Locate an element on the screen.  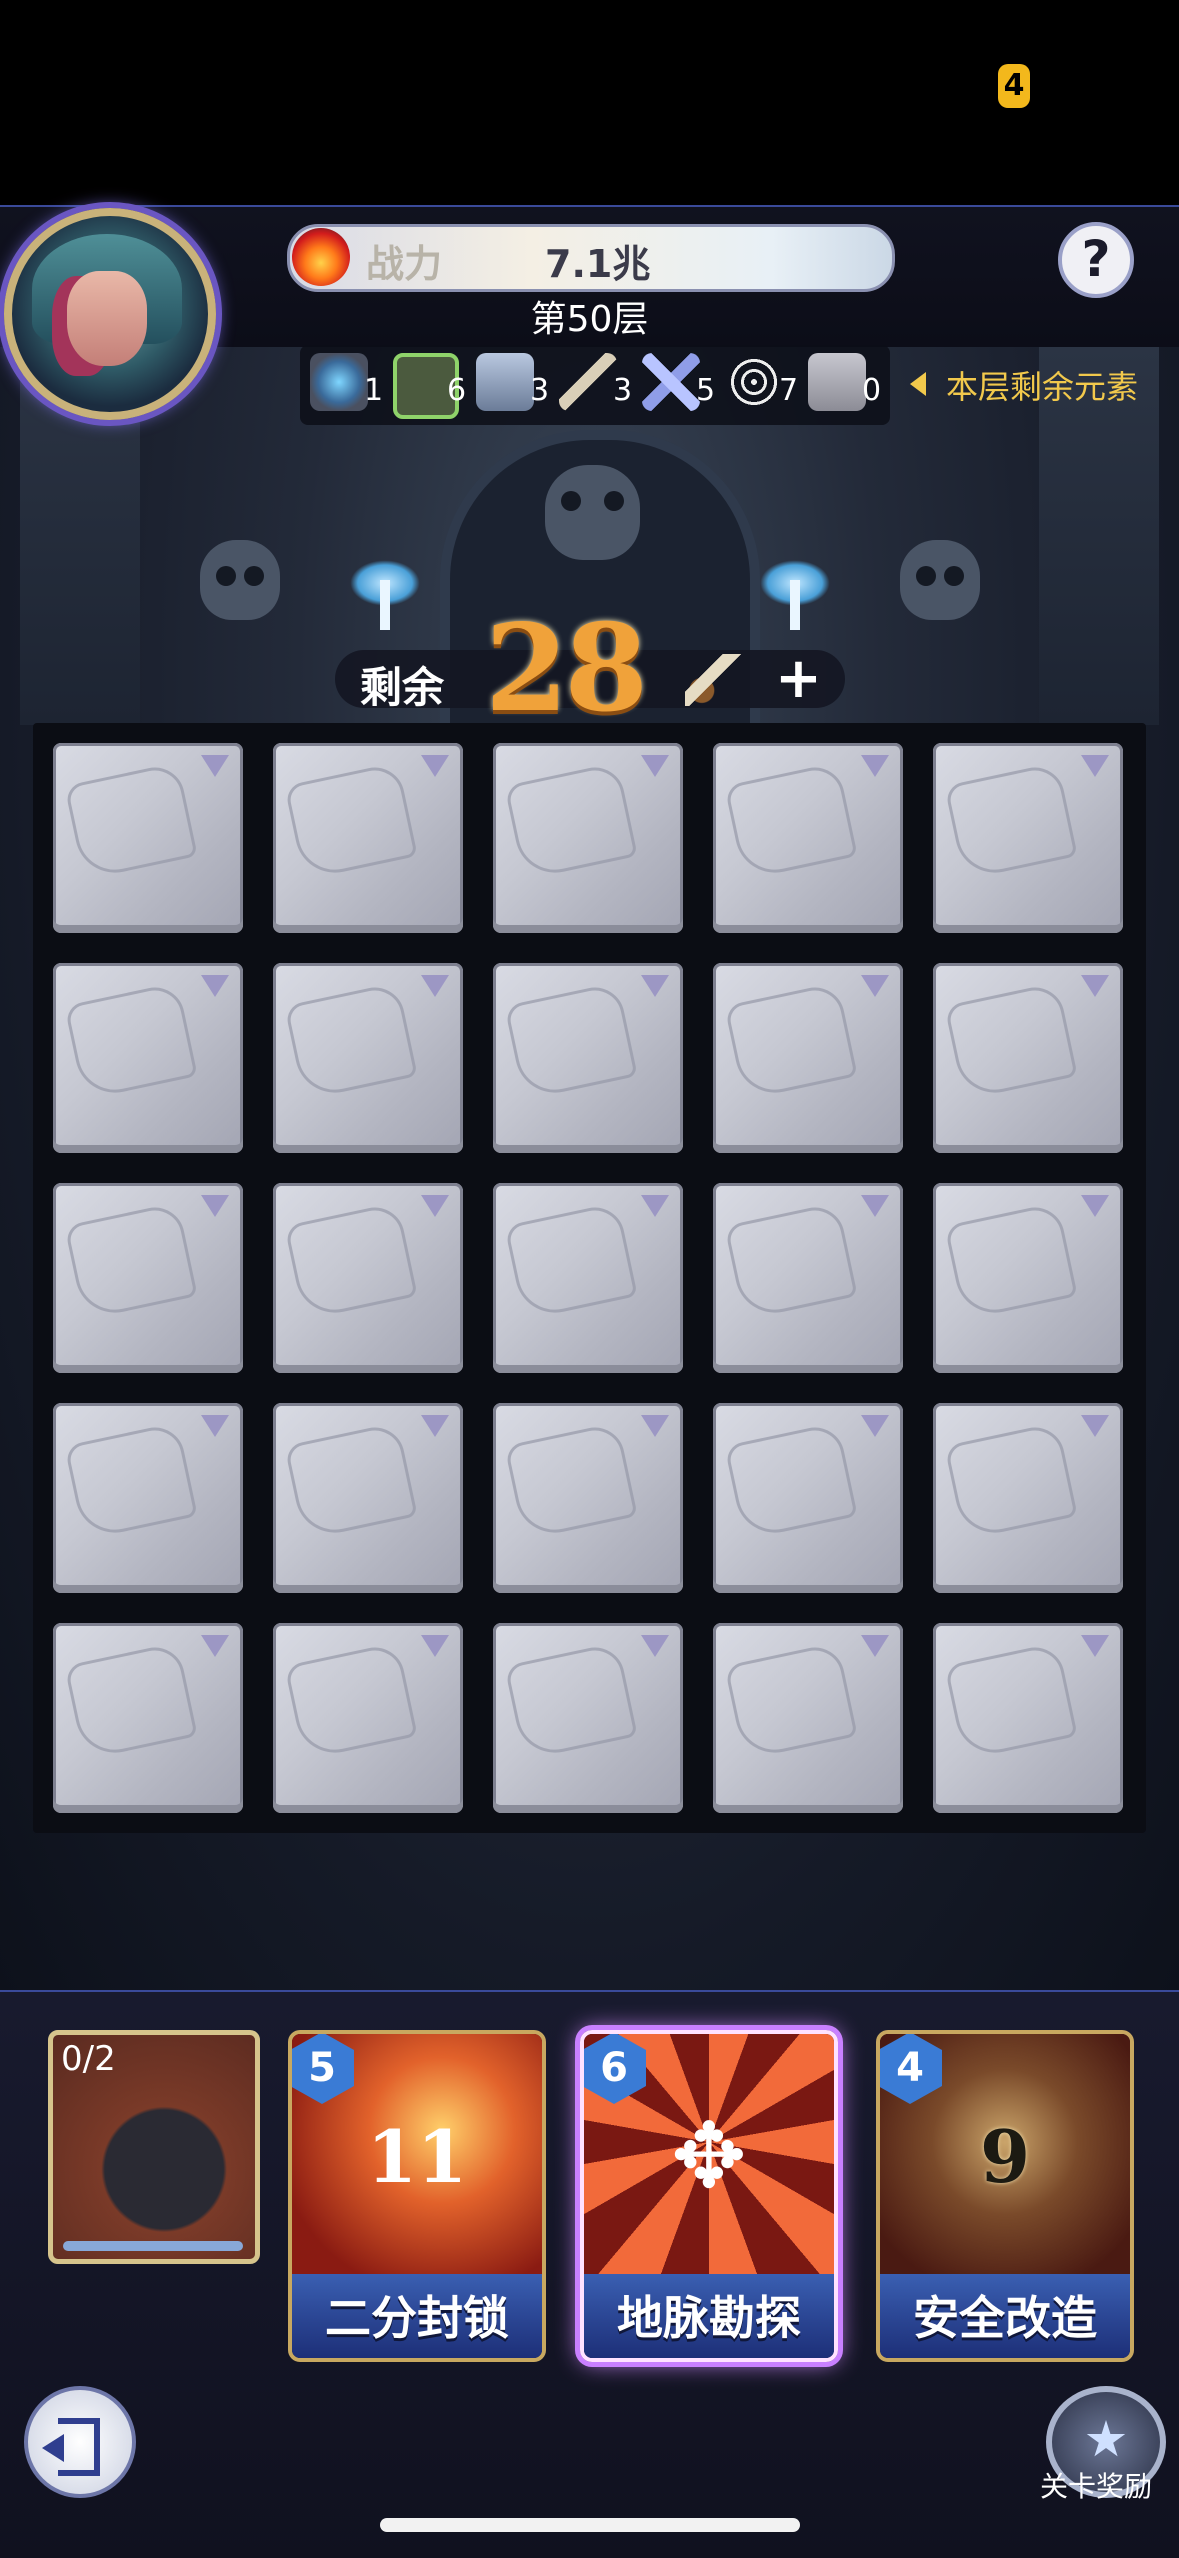
add-shovel-button: + is located at coordinates (798, 678).